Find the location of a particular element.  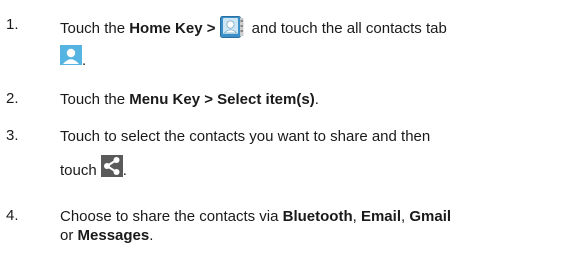

step-number: 3. is located at coordinates (12, 135).